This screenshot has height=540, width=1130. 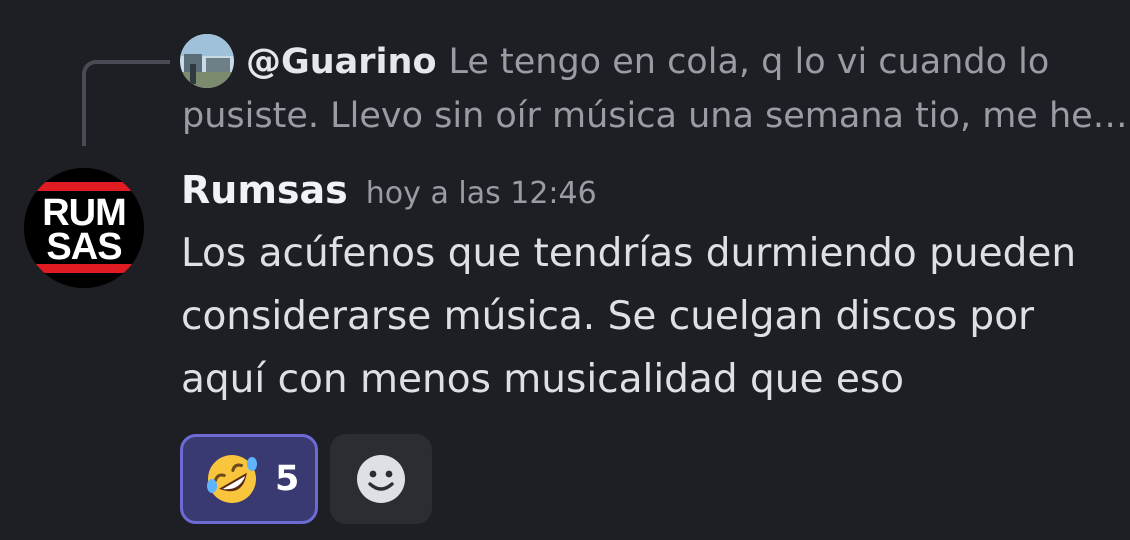 What do you see at coordinates (126, 103) in the screenshot?
I see `reply-connector-line` at bounding box center [126, 103].